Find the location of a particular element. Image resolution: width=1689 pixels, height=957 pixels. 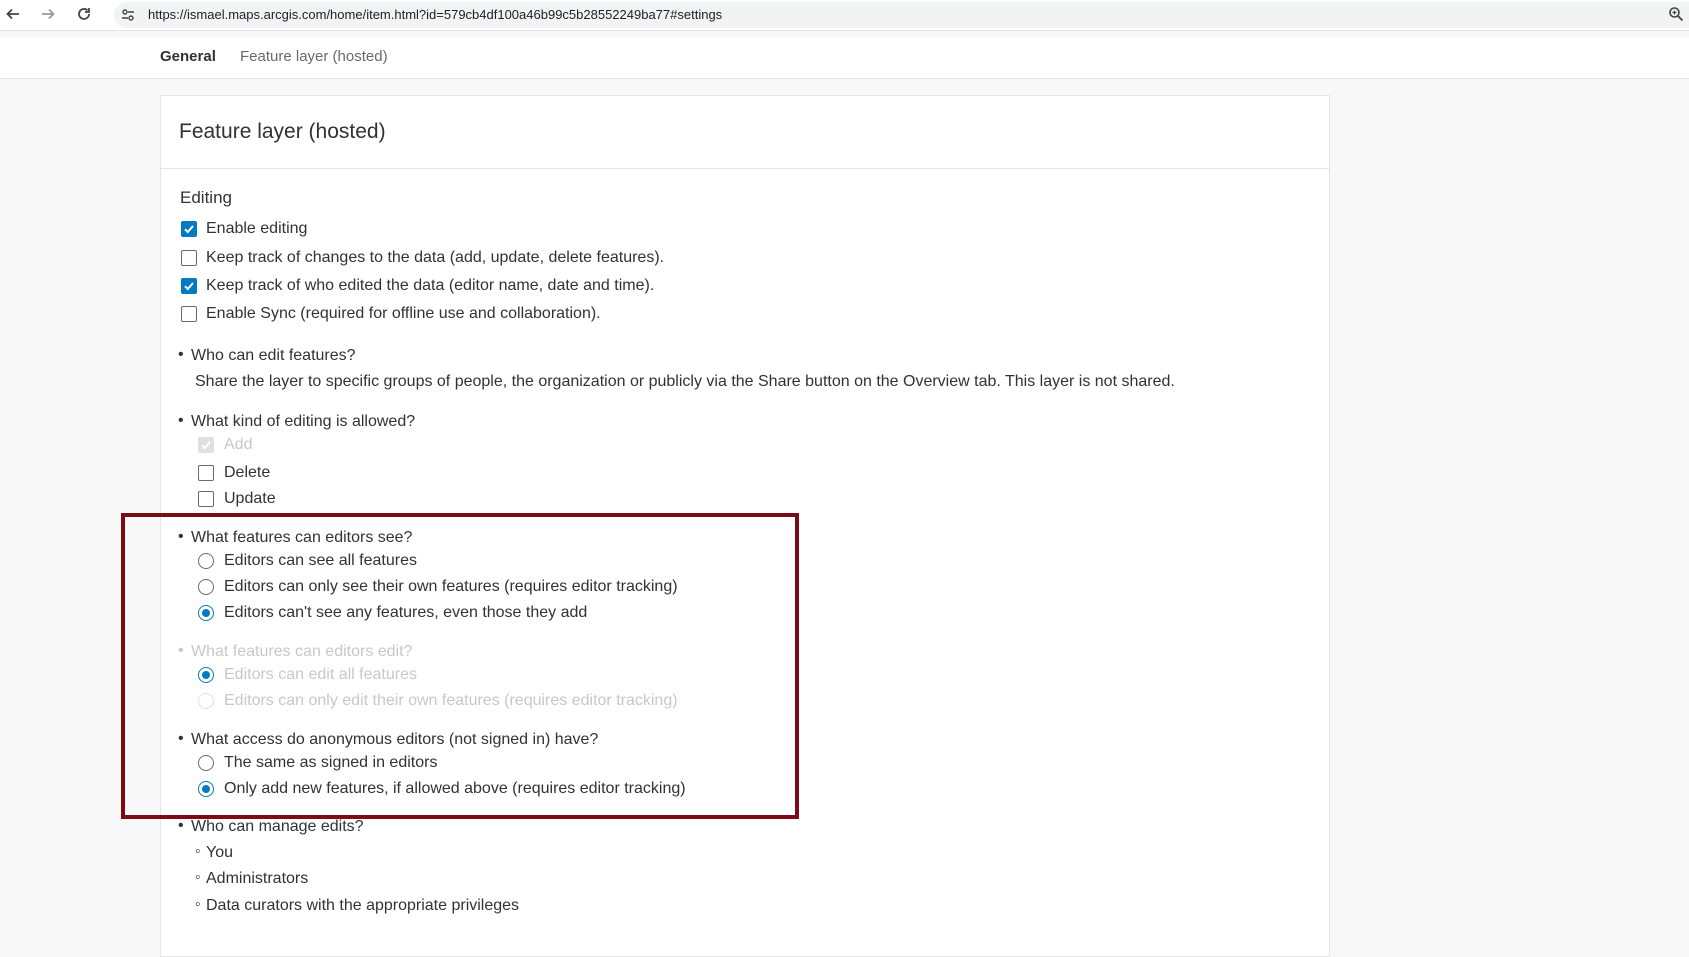

only-add-radio is located at coordinates (206, 789).